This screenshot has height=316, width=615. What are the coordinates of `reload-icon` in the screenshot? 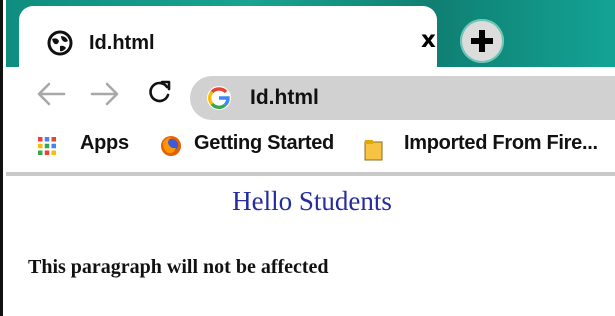 It's located at (160, 92).